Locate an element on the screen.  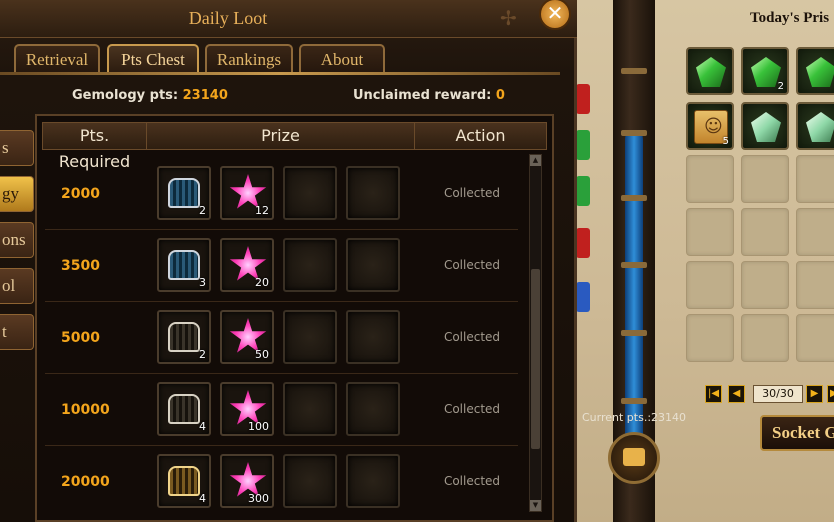
table-row: 3500 3 20 Collected is located at coordinates (281, 266).